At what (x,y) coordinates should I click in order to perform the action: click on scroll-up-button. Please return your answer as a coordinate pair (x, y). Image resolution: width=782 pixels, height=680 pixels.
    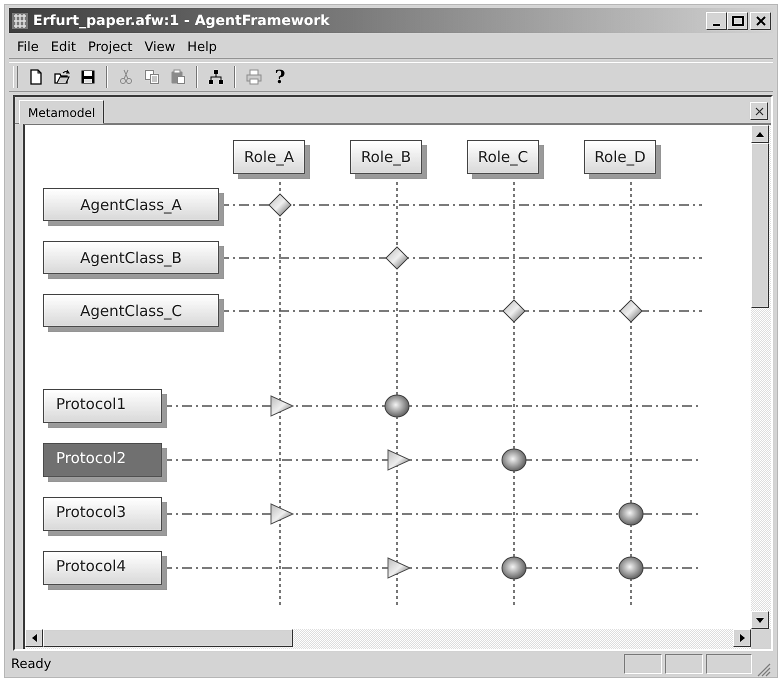
    Looking at the image, I should click on (760, 134).